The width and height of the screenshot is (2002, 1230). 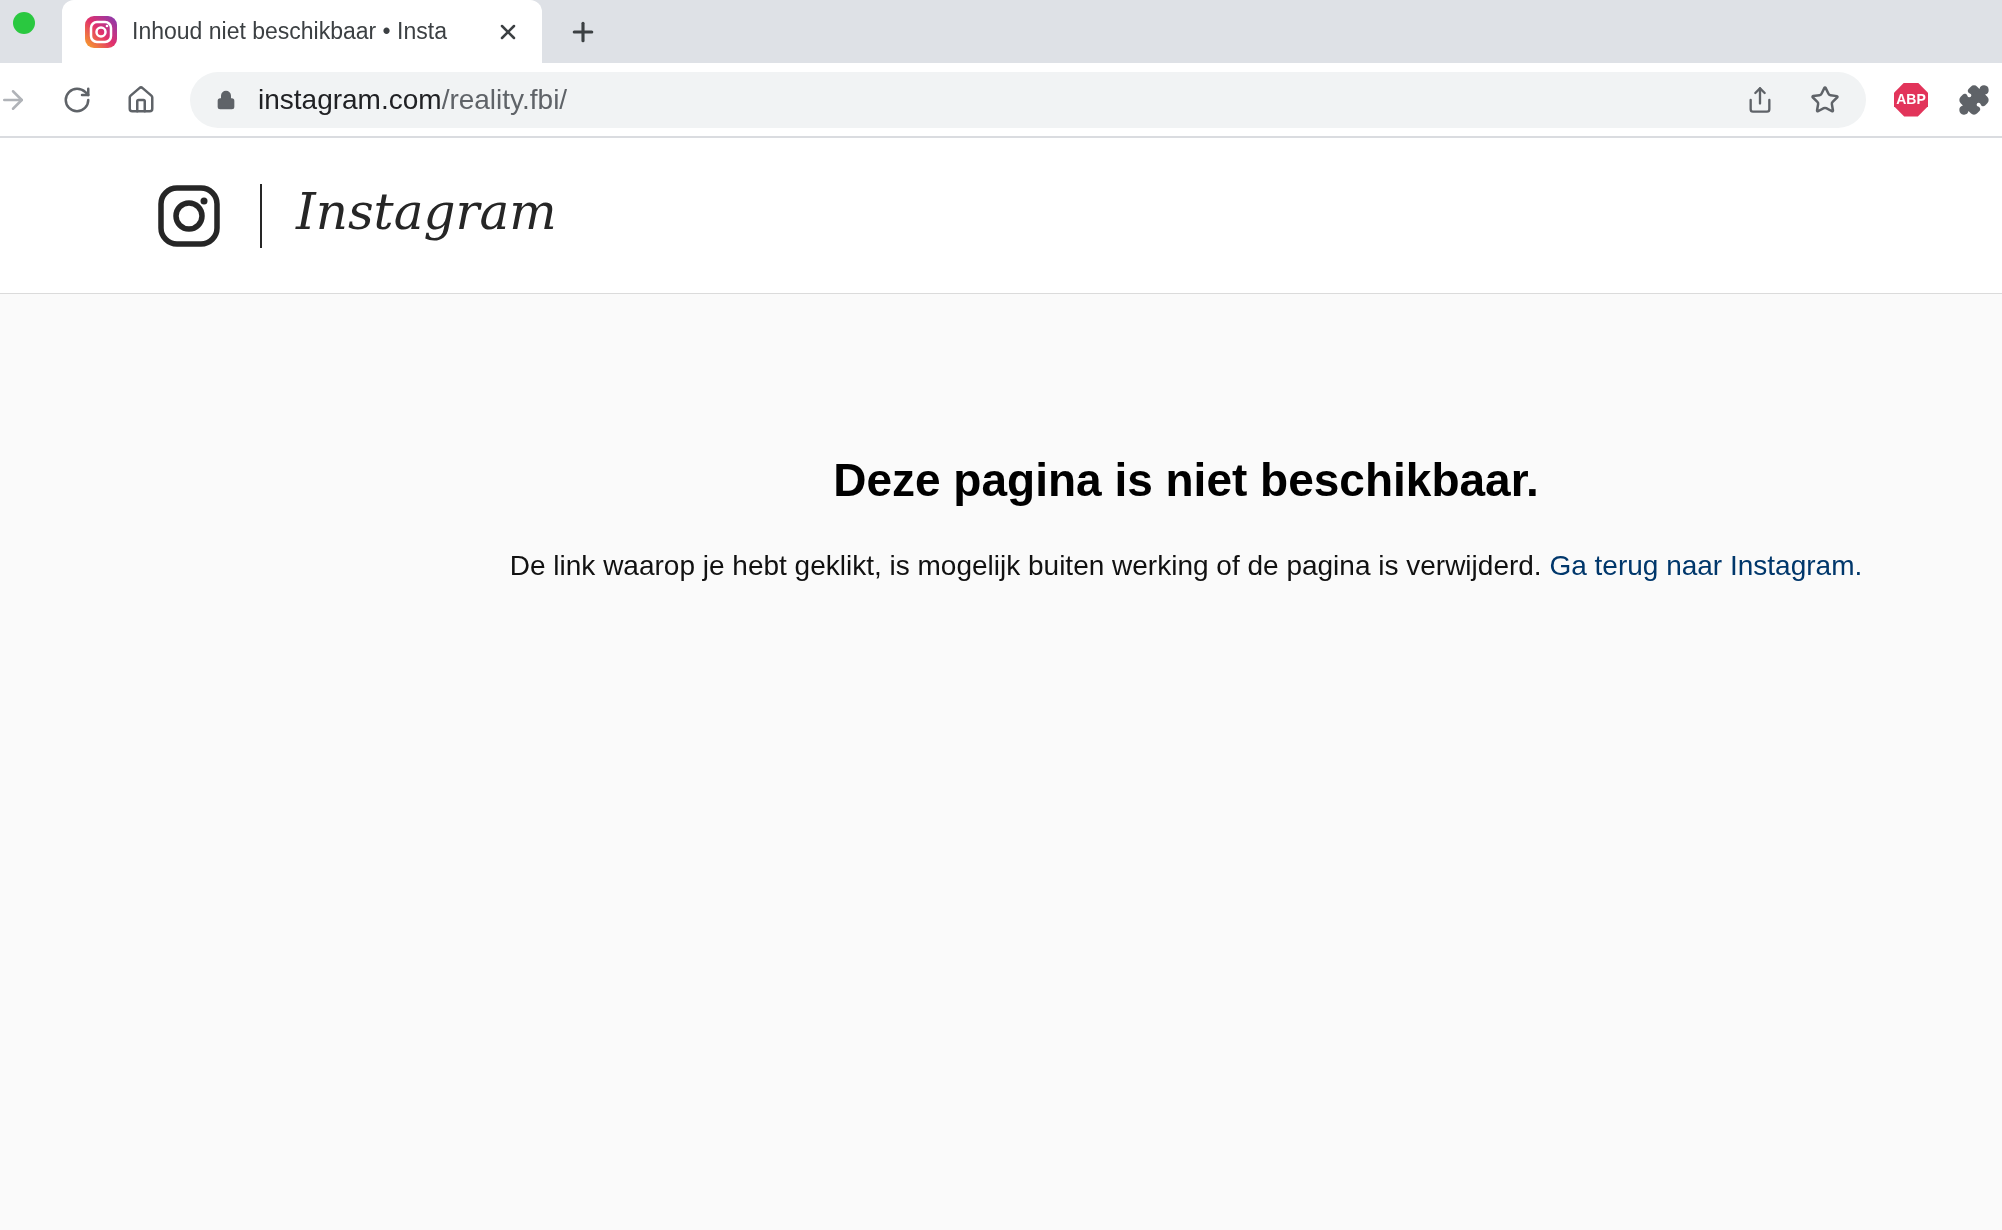 What do you see at coordinates (289, 32) in the screenshot?
I see `tab-title: Inhoud niet beschikbaar • Insta` at bounding box center [289, 32].